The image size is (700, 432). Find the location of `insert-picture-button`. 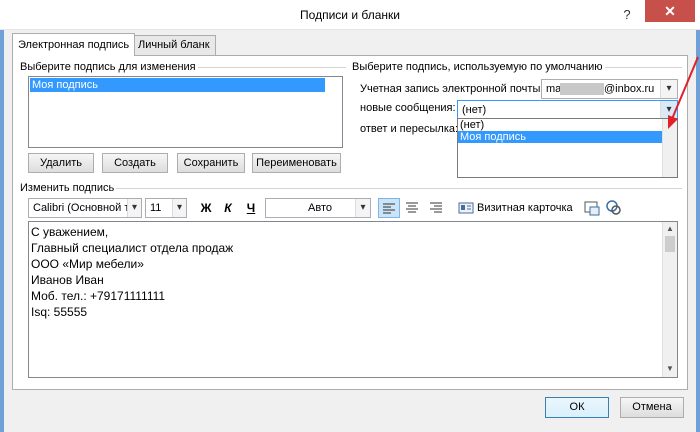

insert-picture-button is located at coordinates (592, 208).